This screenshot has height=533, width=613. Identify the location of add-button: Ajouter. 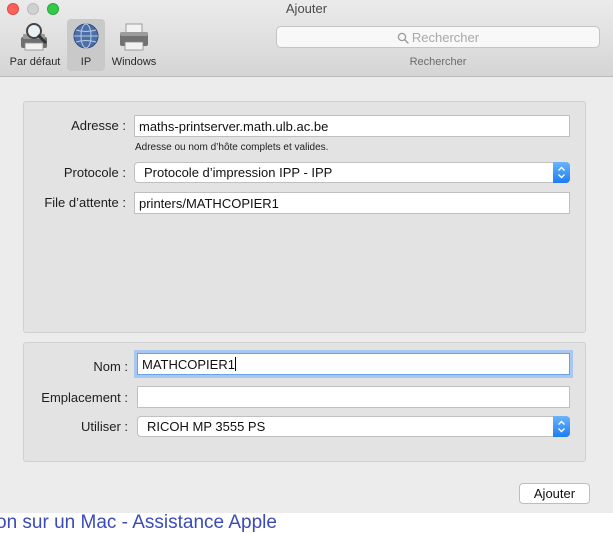
(554, 493).